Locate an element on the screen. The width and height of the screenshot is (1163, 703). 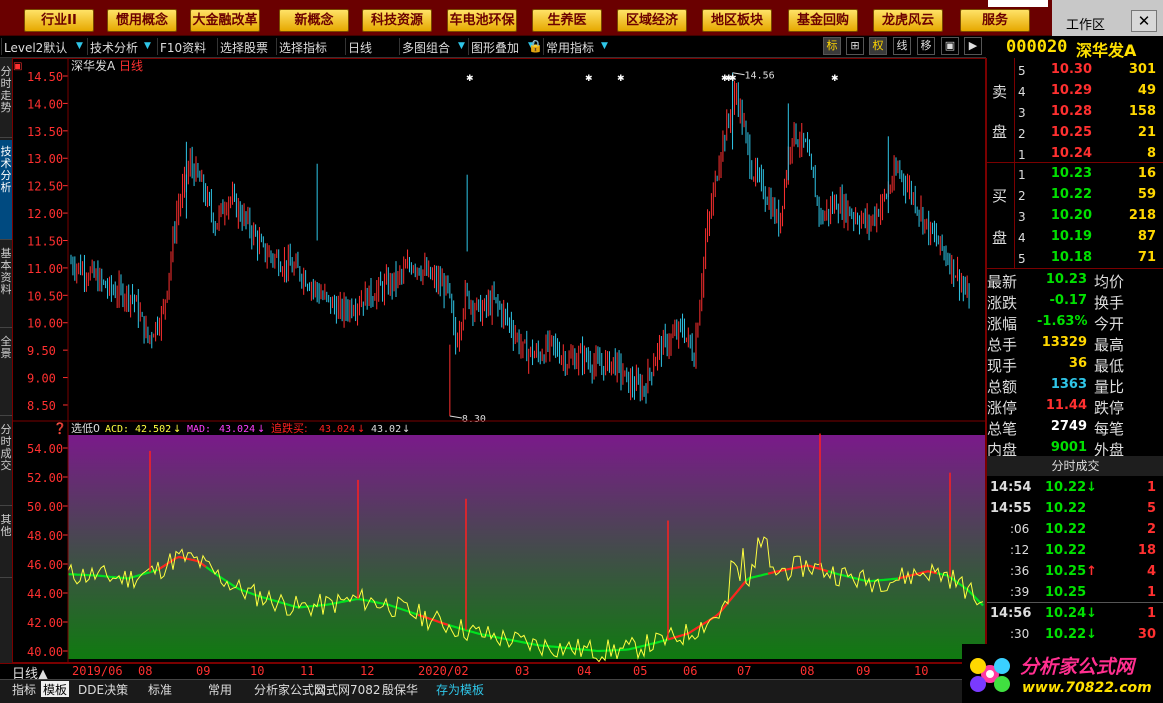
ticks-header-tab: 分时成交 is located at coordinates (1075, 466).